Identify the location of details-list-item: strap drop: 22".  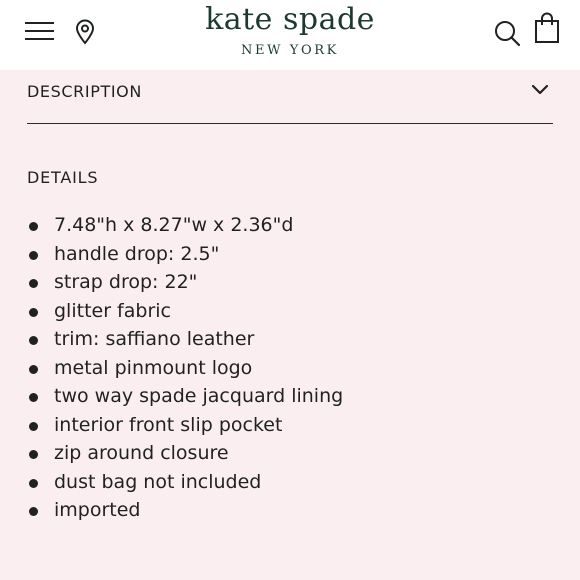
(185, 282).